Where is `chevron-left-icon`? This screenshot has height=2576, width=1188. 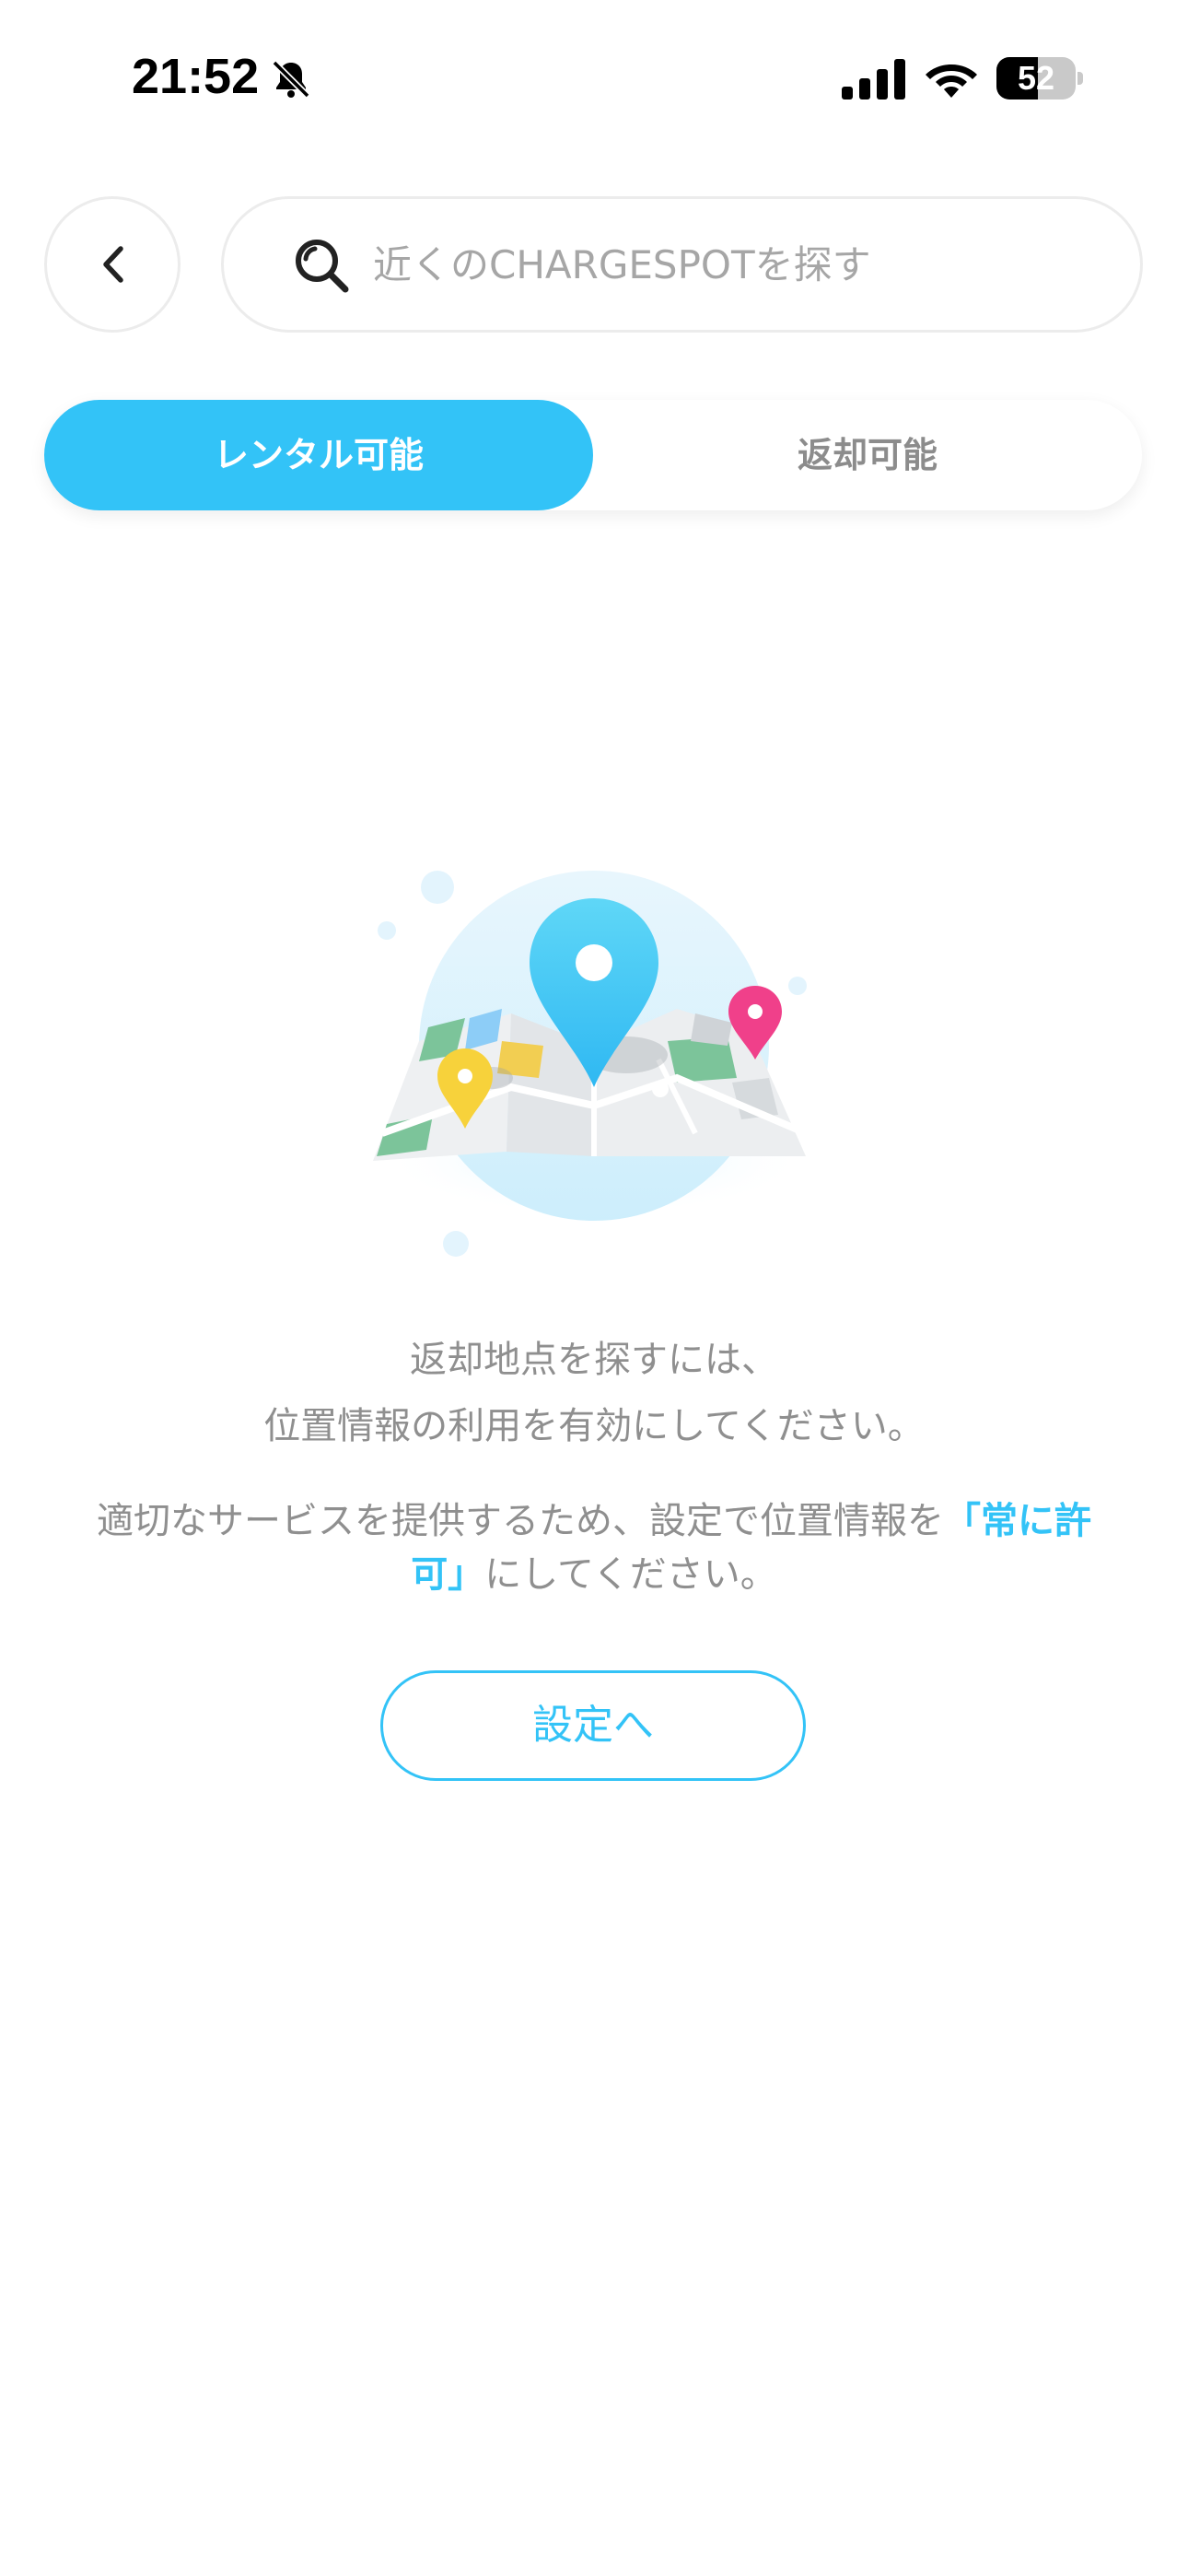 chevron-left-icon is located at coordinates (113, 264).